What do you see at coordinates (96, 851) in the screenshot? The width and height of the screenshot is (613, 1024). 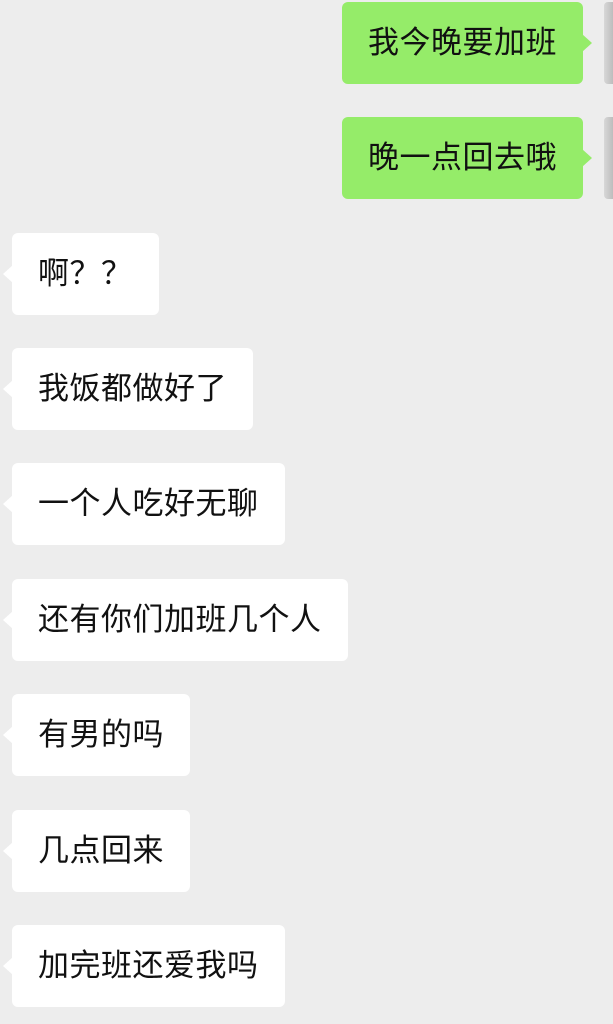 I see `incoming-message-bubble: 几点回来` at bounding box center [96, 851].